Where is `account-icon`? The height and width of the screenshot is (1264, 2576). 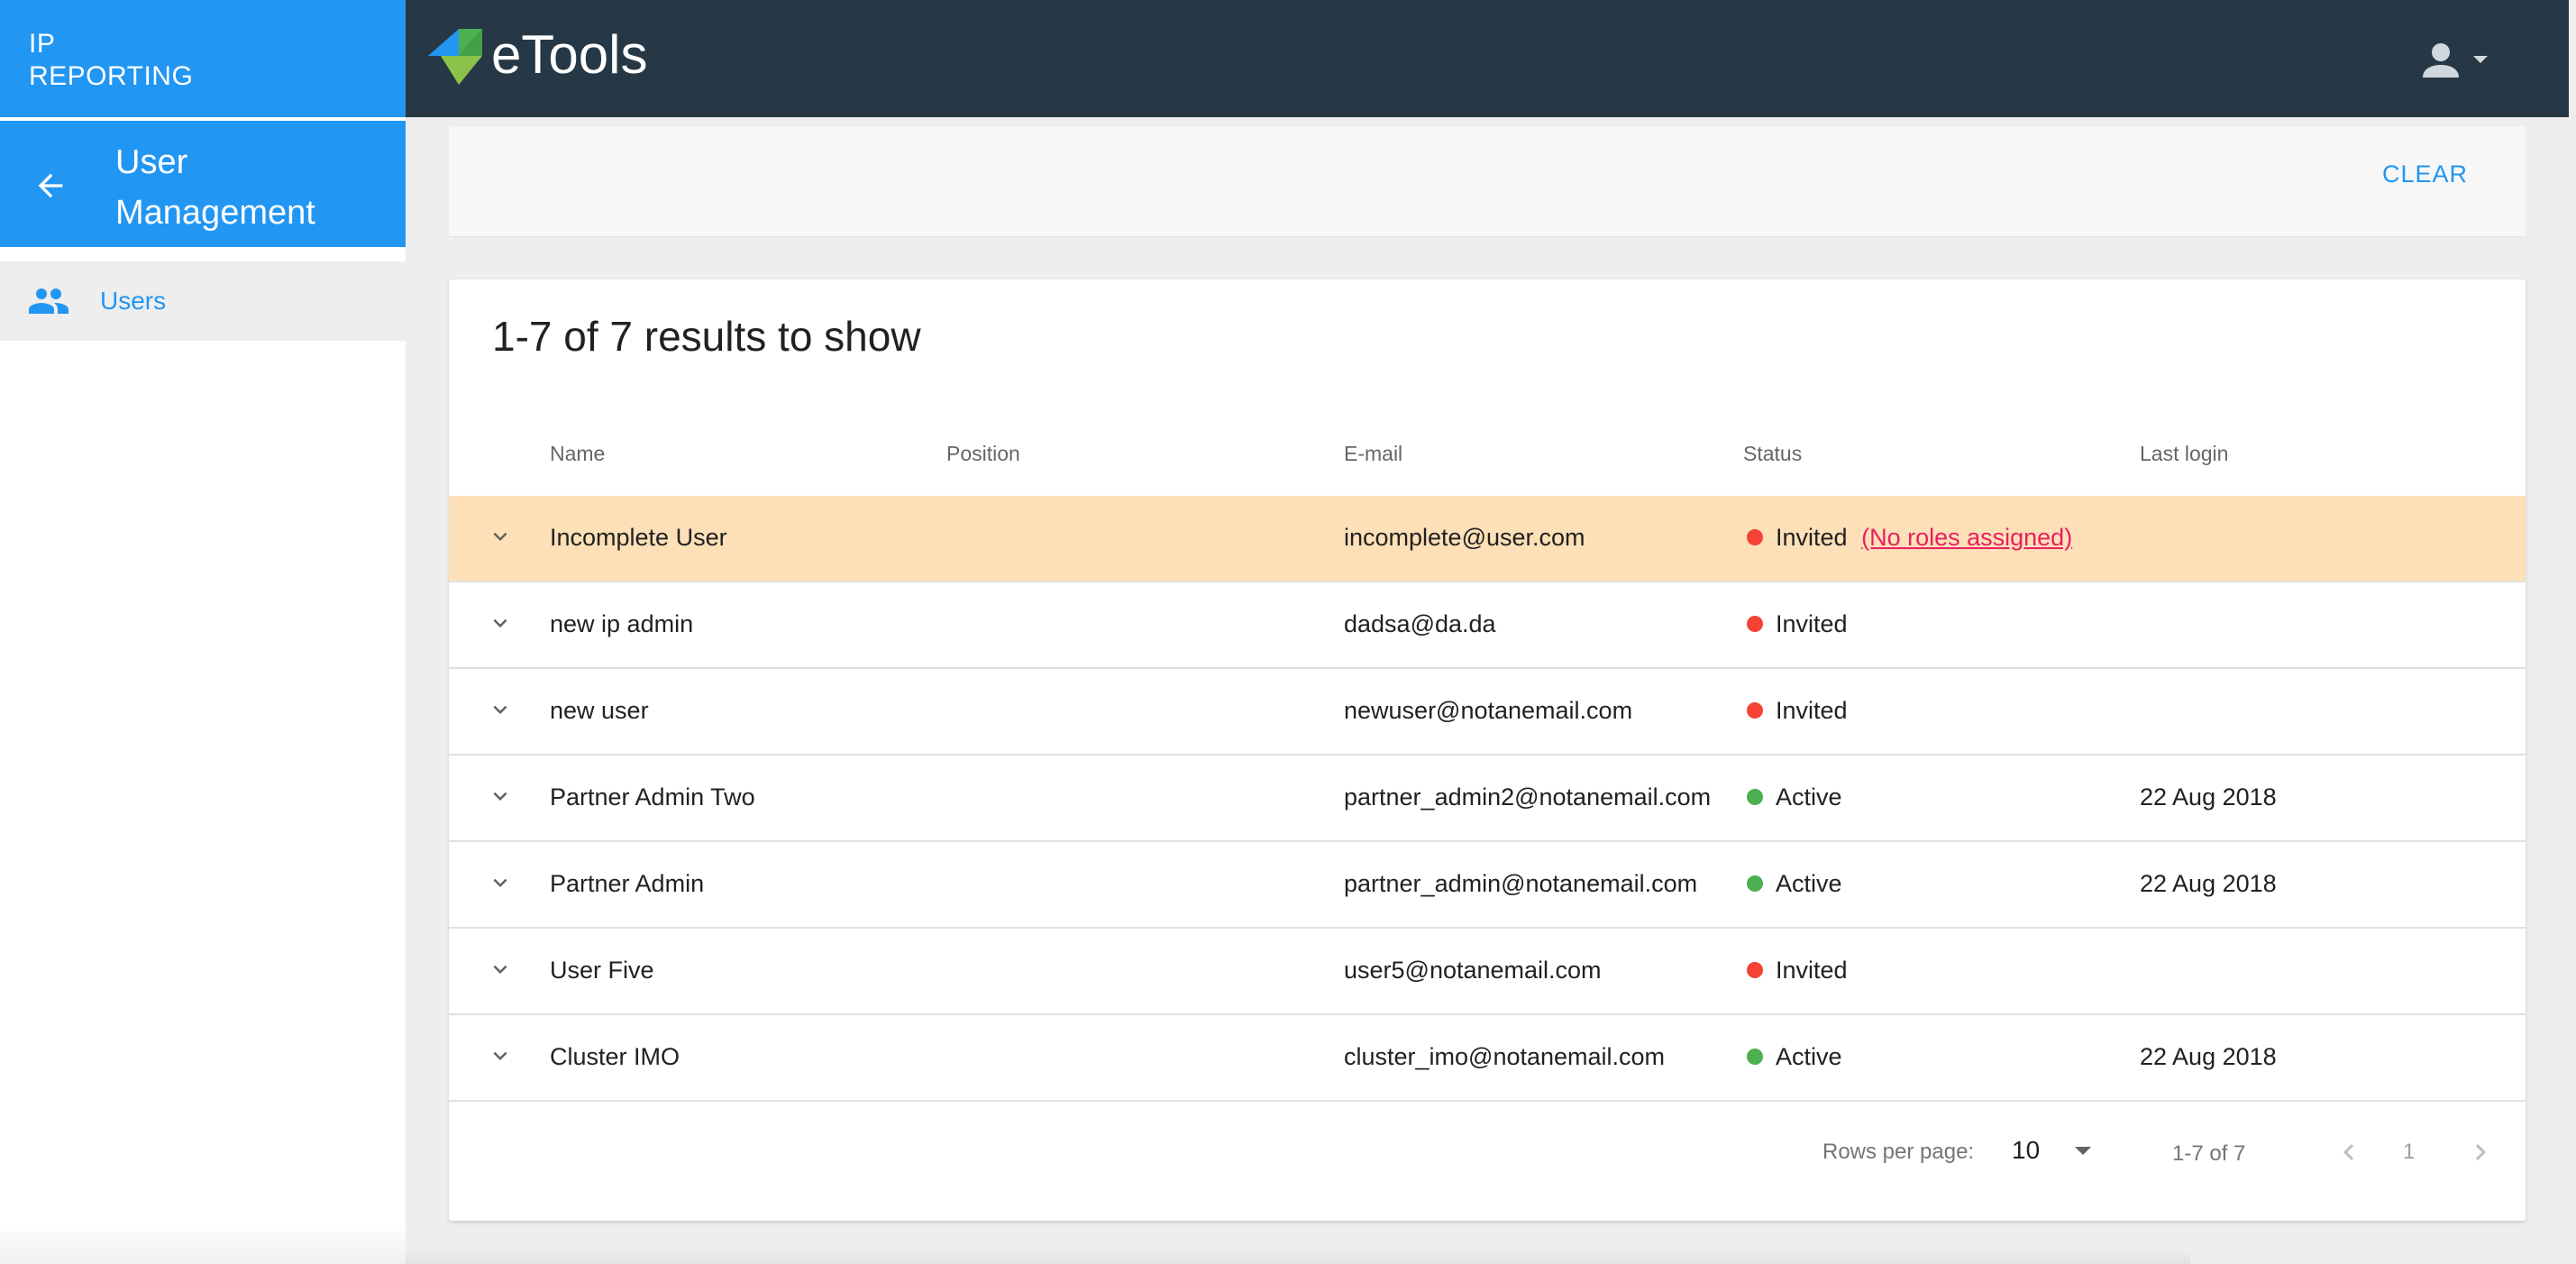 account-icon is located at coordinates (2441, 60).